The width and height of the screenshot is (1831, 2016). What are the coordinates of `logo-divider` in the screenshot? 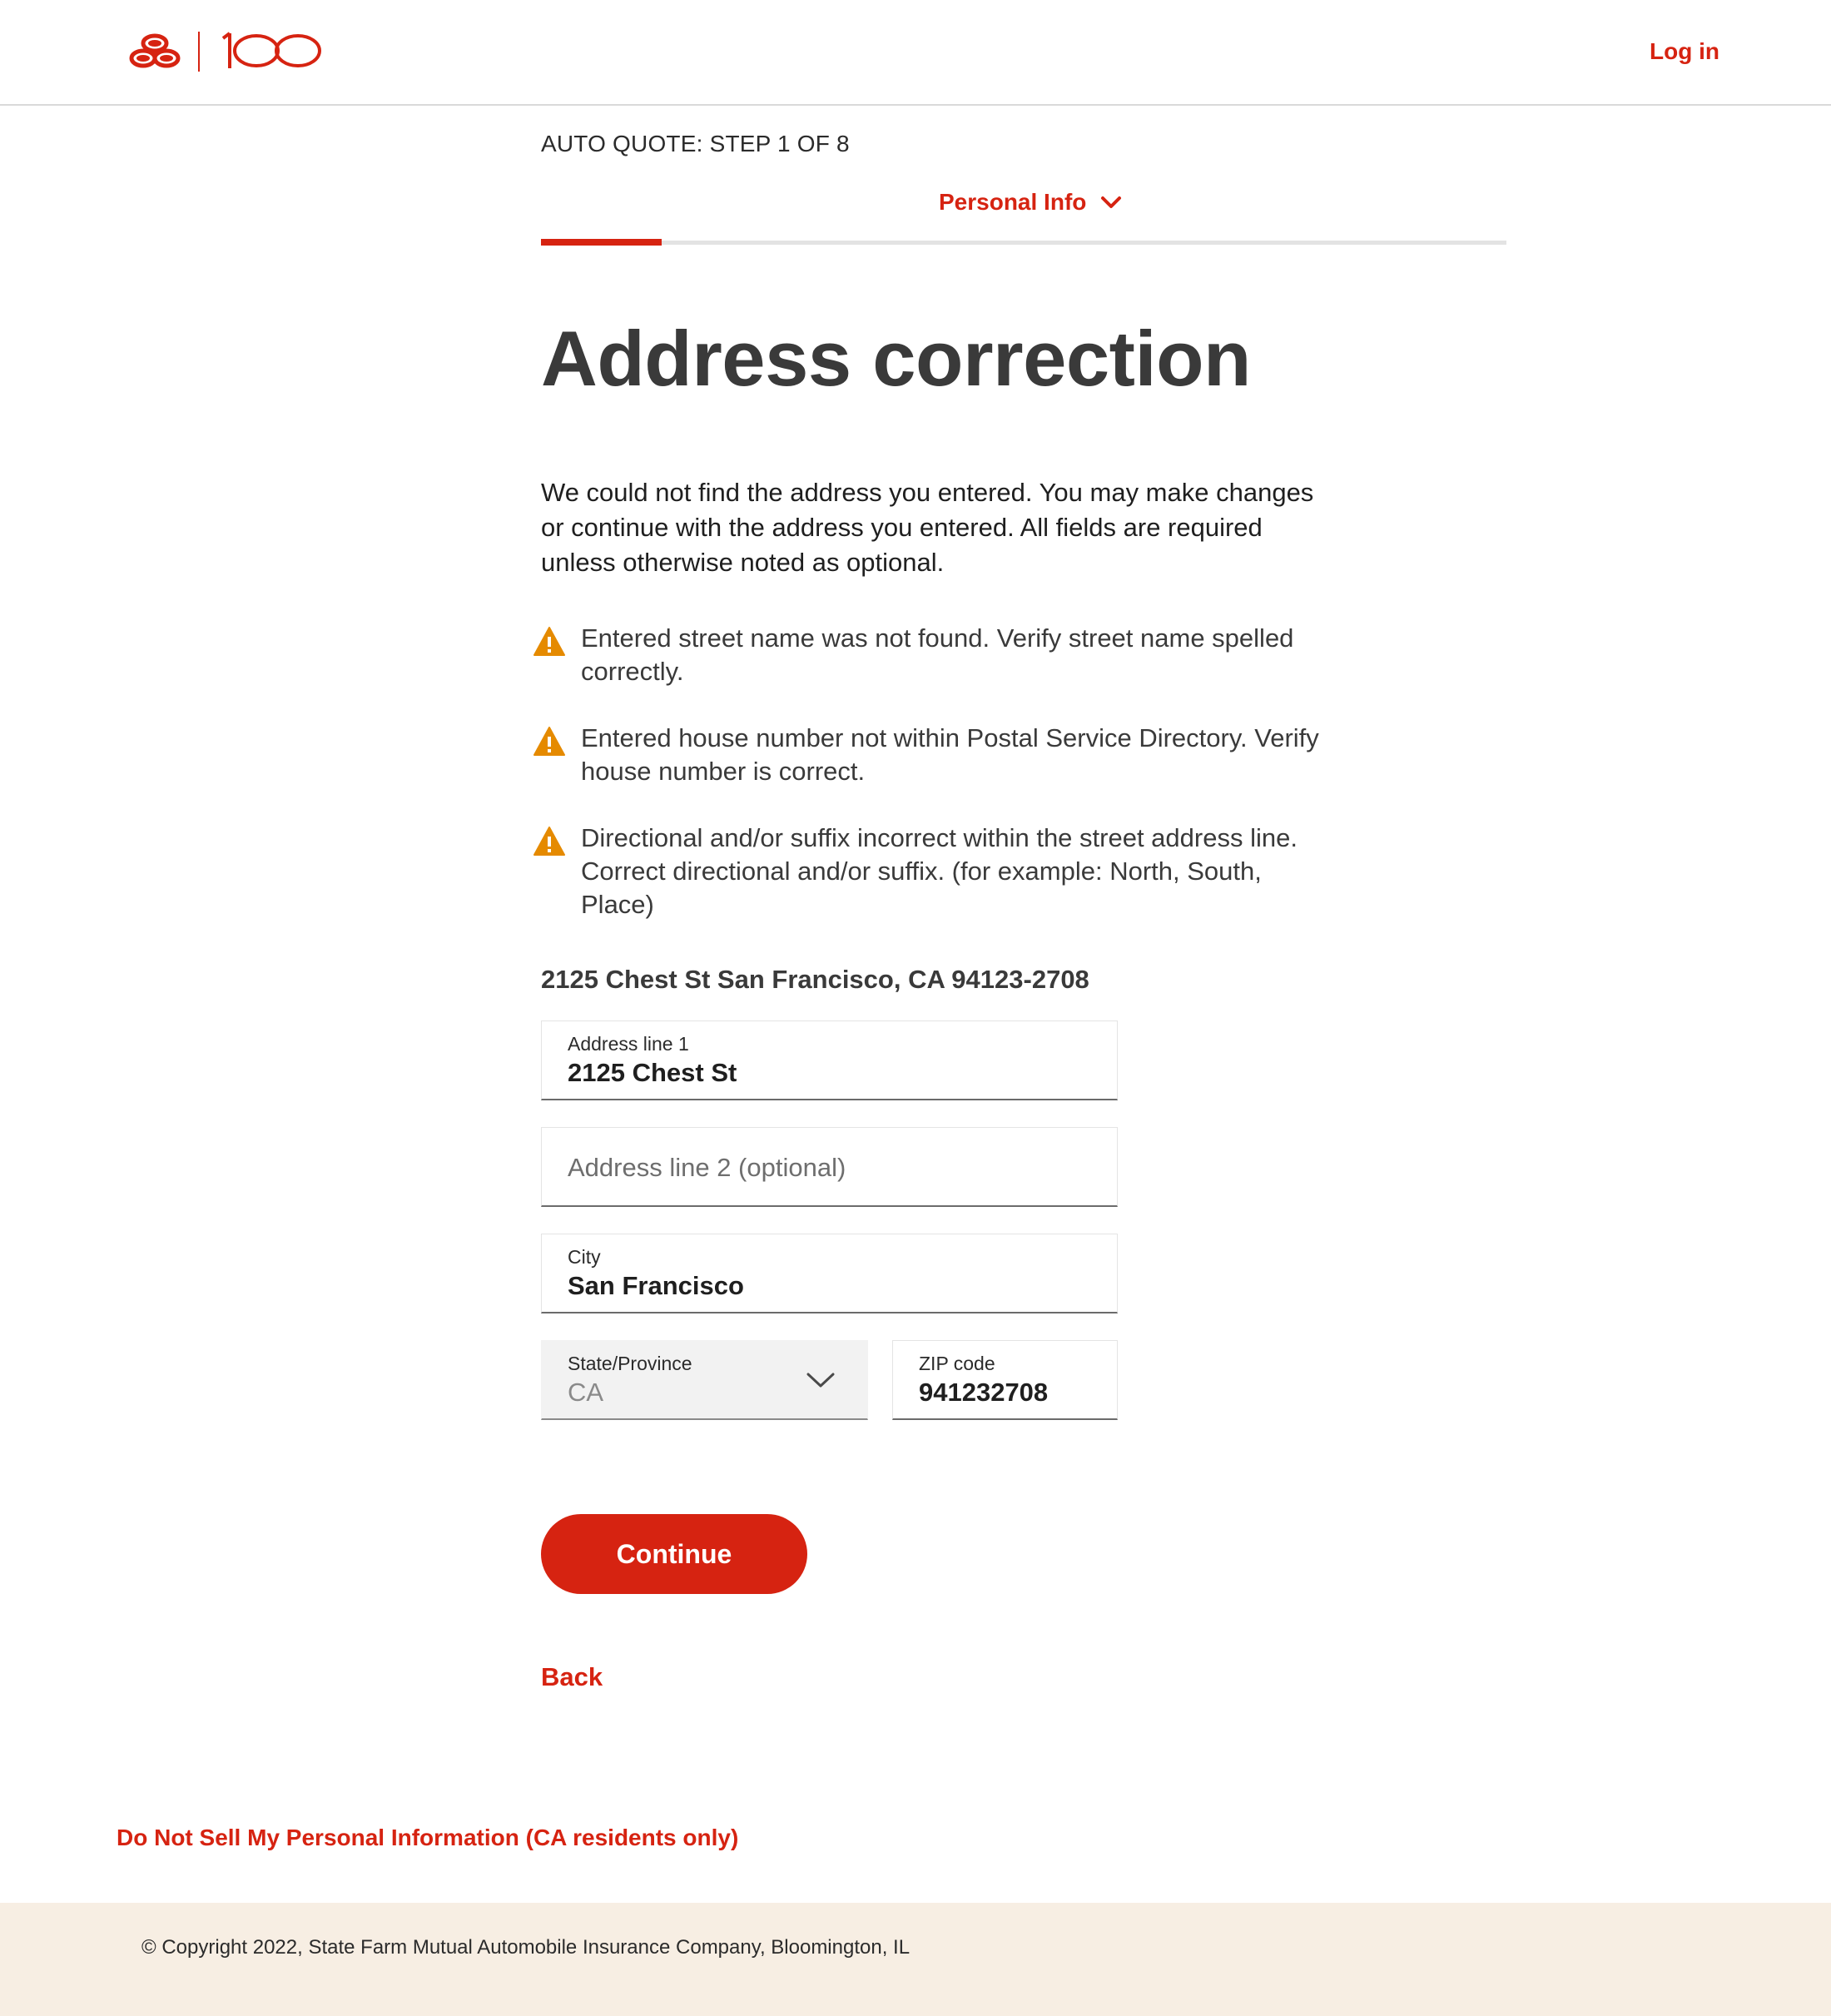 It's located at (199, 52).